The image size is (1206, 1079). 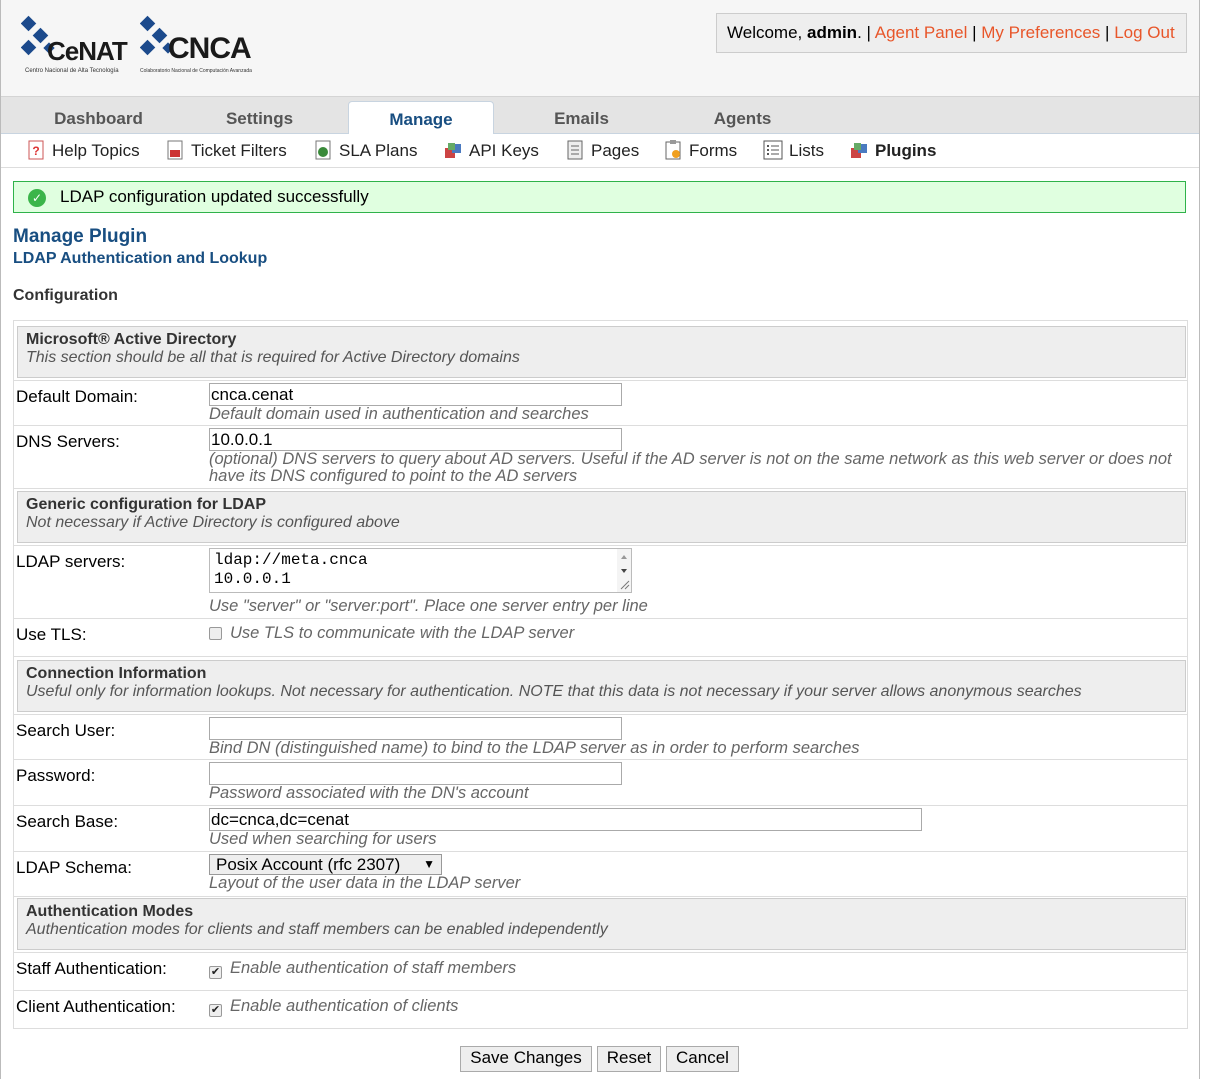 What do you see at coordinates (629, 1059) in the screenshot?
I see `reset-button: Reset` at bounding box center [629, 1059].